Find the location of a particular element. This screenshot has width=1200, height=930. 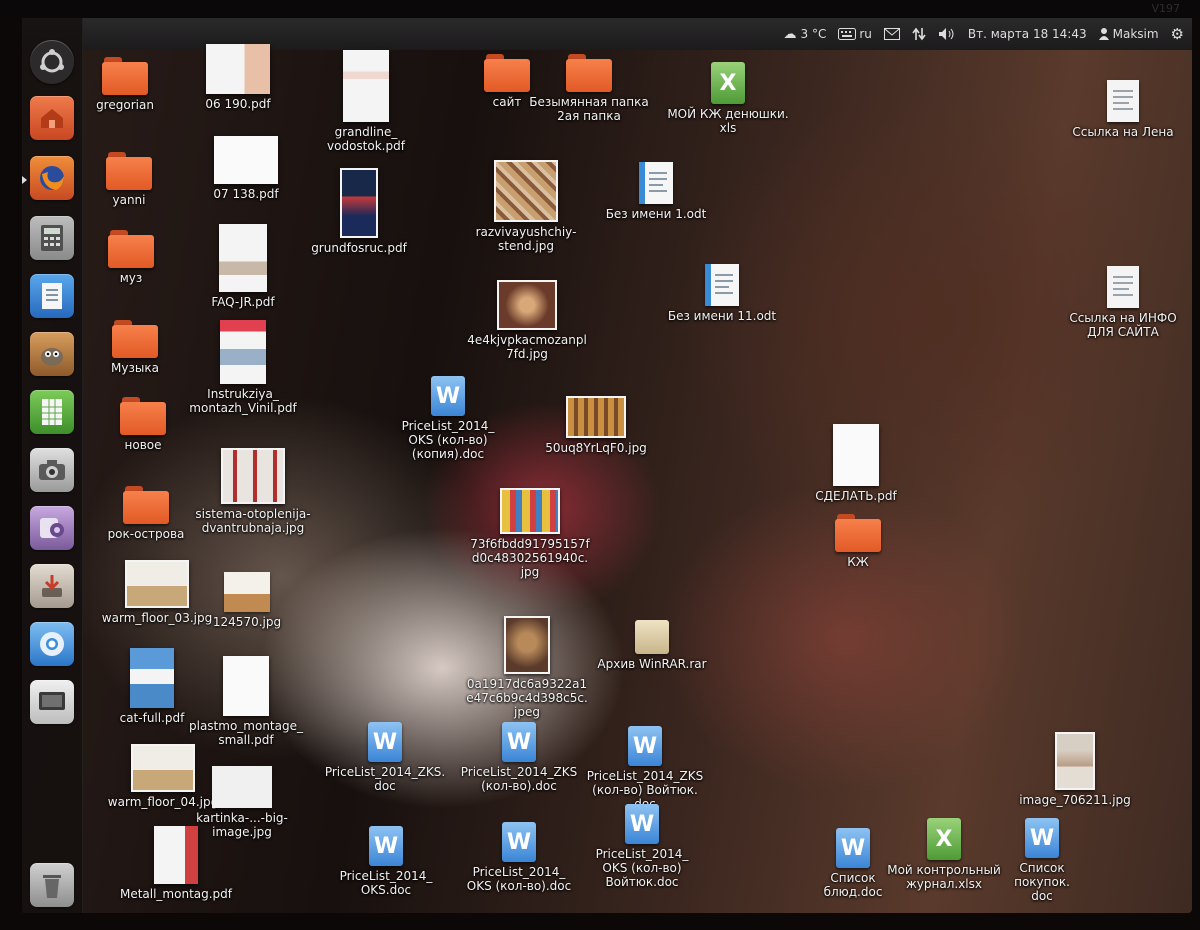

file-label: PriceList_2014_ OKS (кол-во) (копия).doc is located at coordinates (448, 440).